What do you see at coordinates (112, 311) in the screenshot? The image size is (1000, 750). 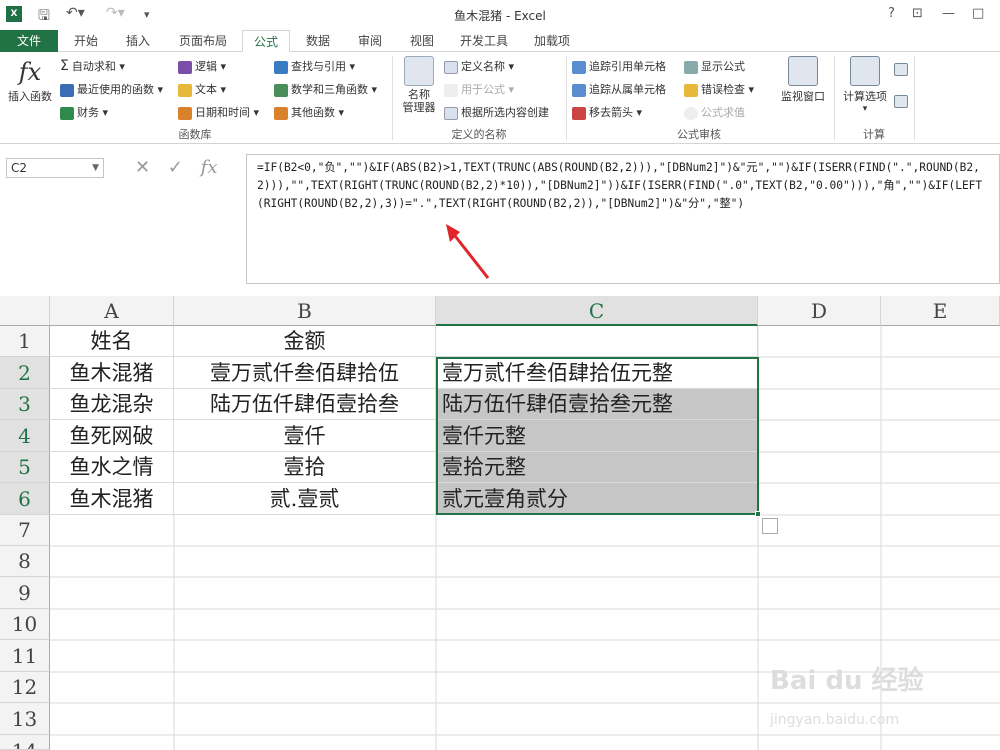 I see `column-header-a: A` at bounding box center [112, 311].